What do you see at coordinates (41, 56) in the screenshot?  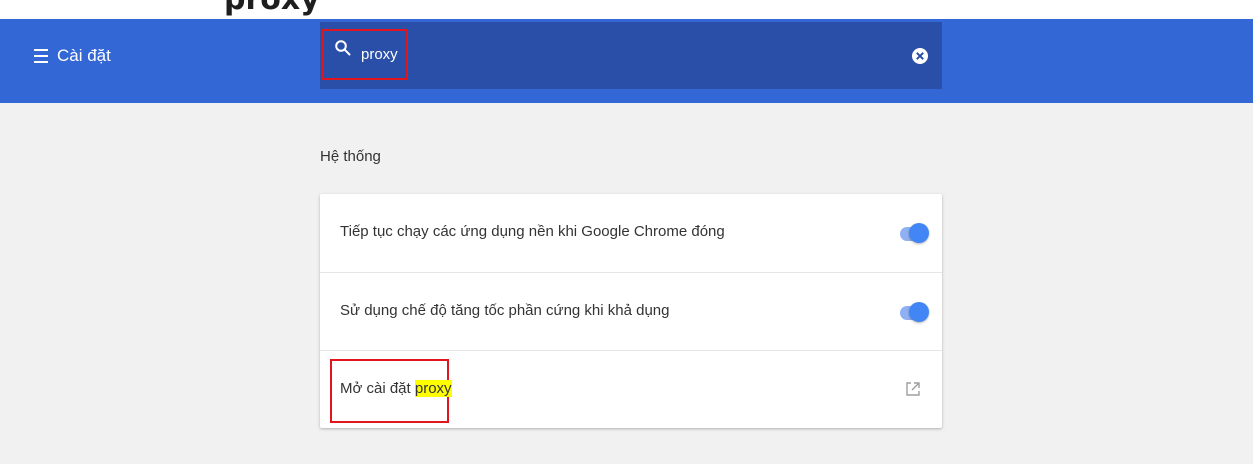 I see `hamburger-menu-icon` at bounding box center [41, 56].